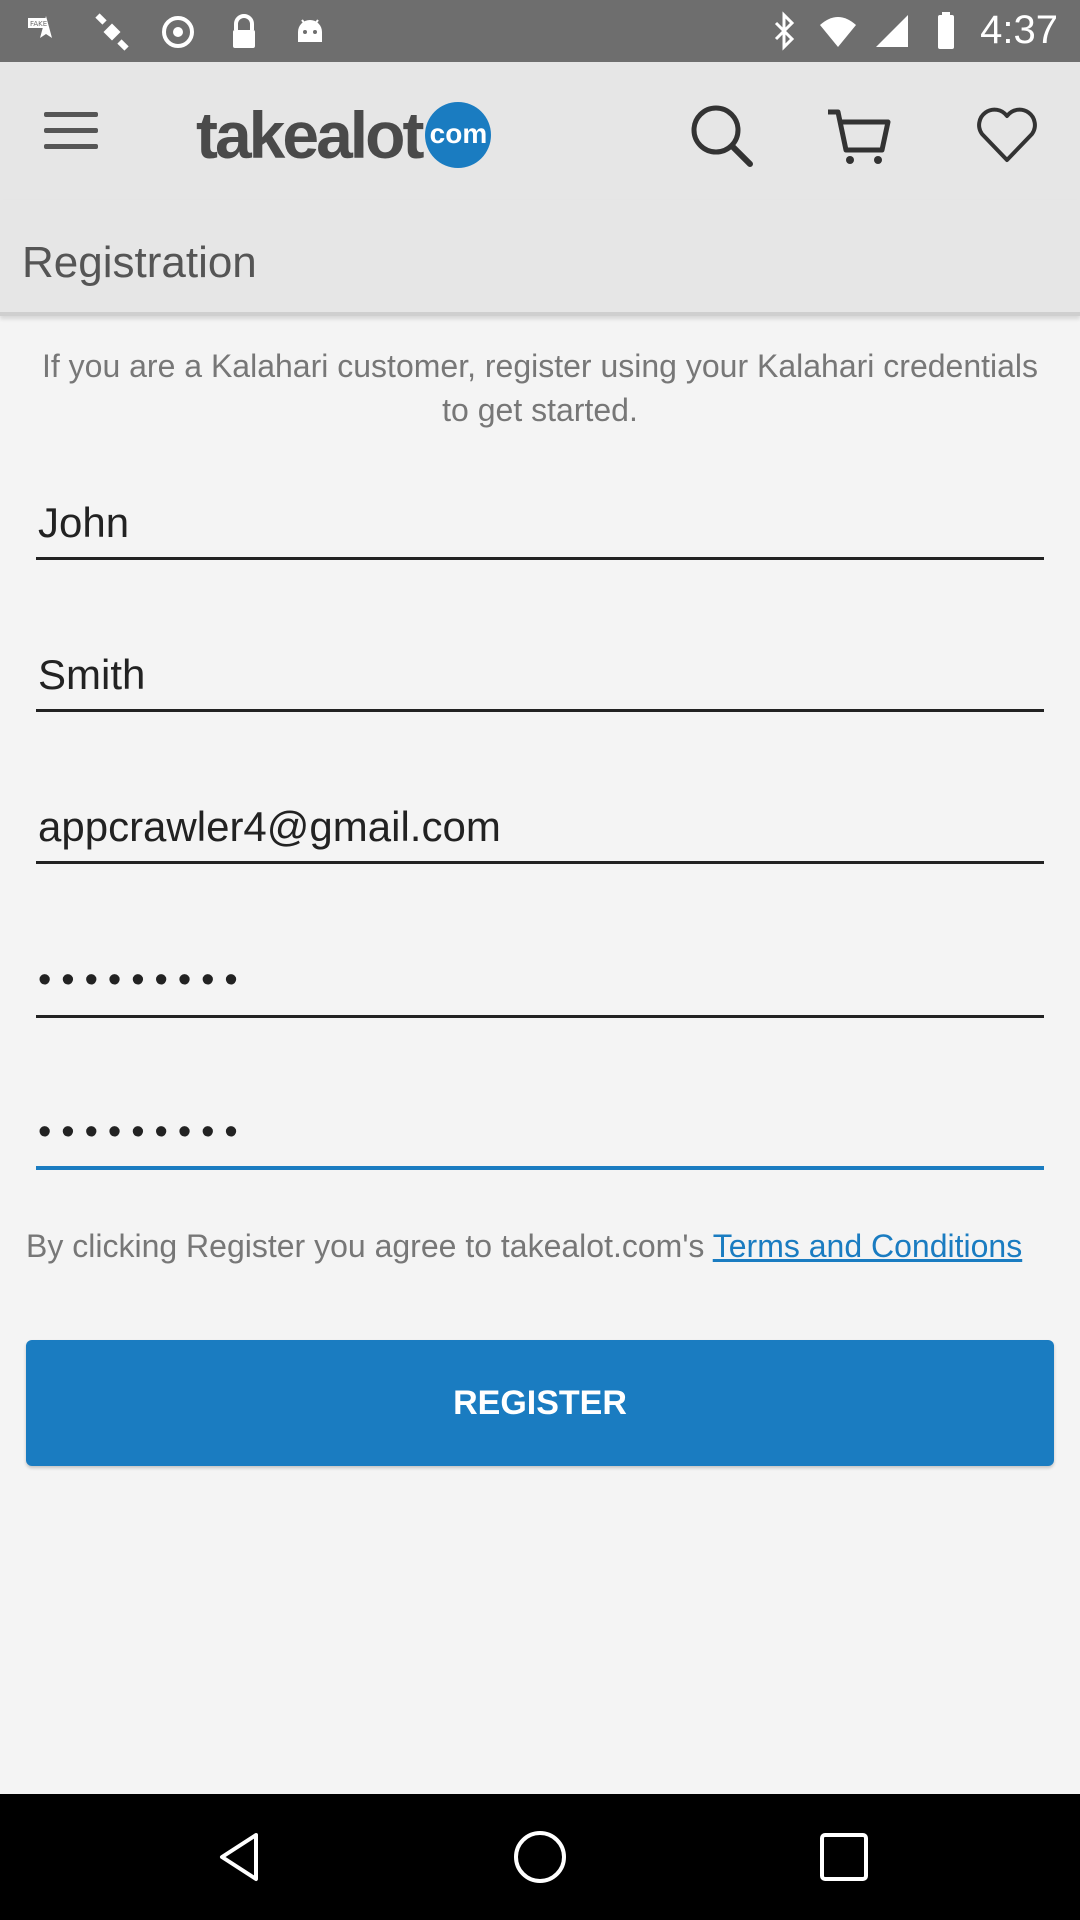  Describe the element at coordinates (458, 135) in the screenshot. I see `logo-badge: com` at that location.